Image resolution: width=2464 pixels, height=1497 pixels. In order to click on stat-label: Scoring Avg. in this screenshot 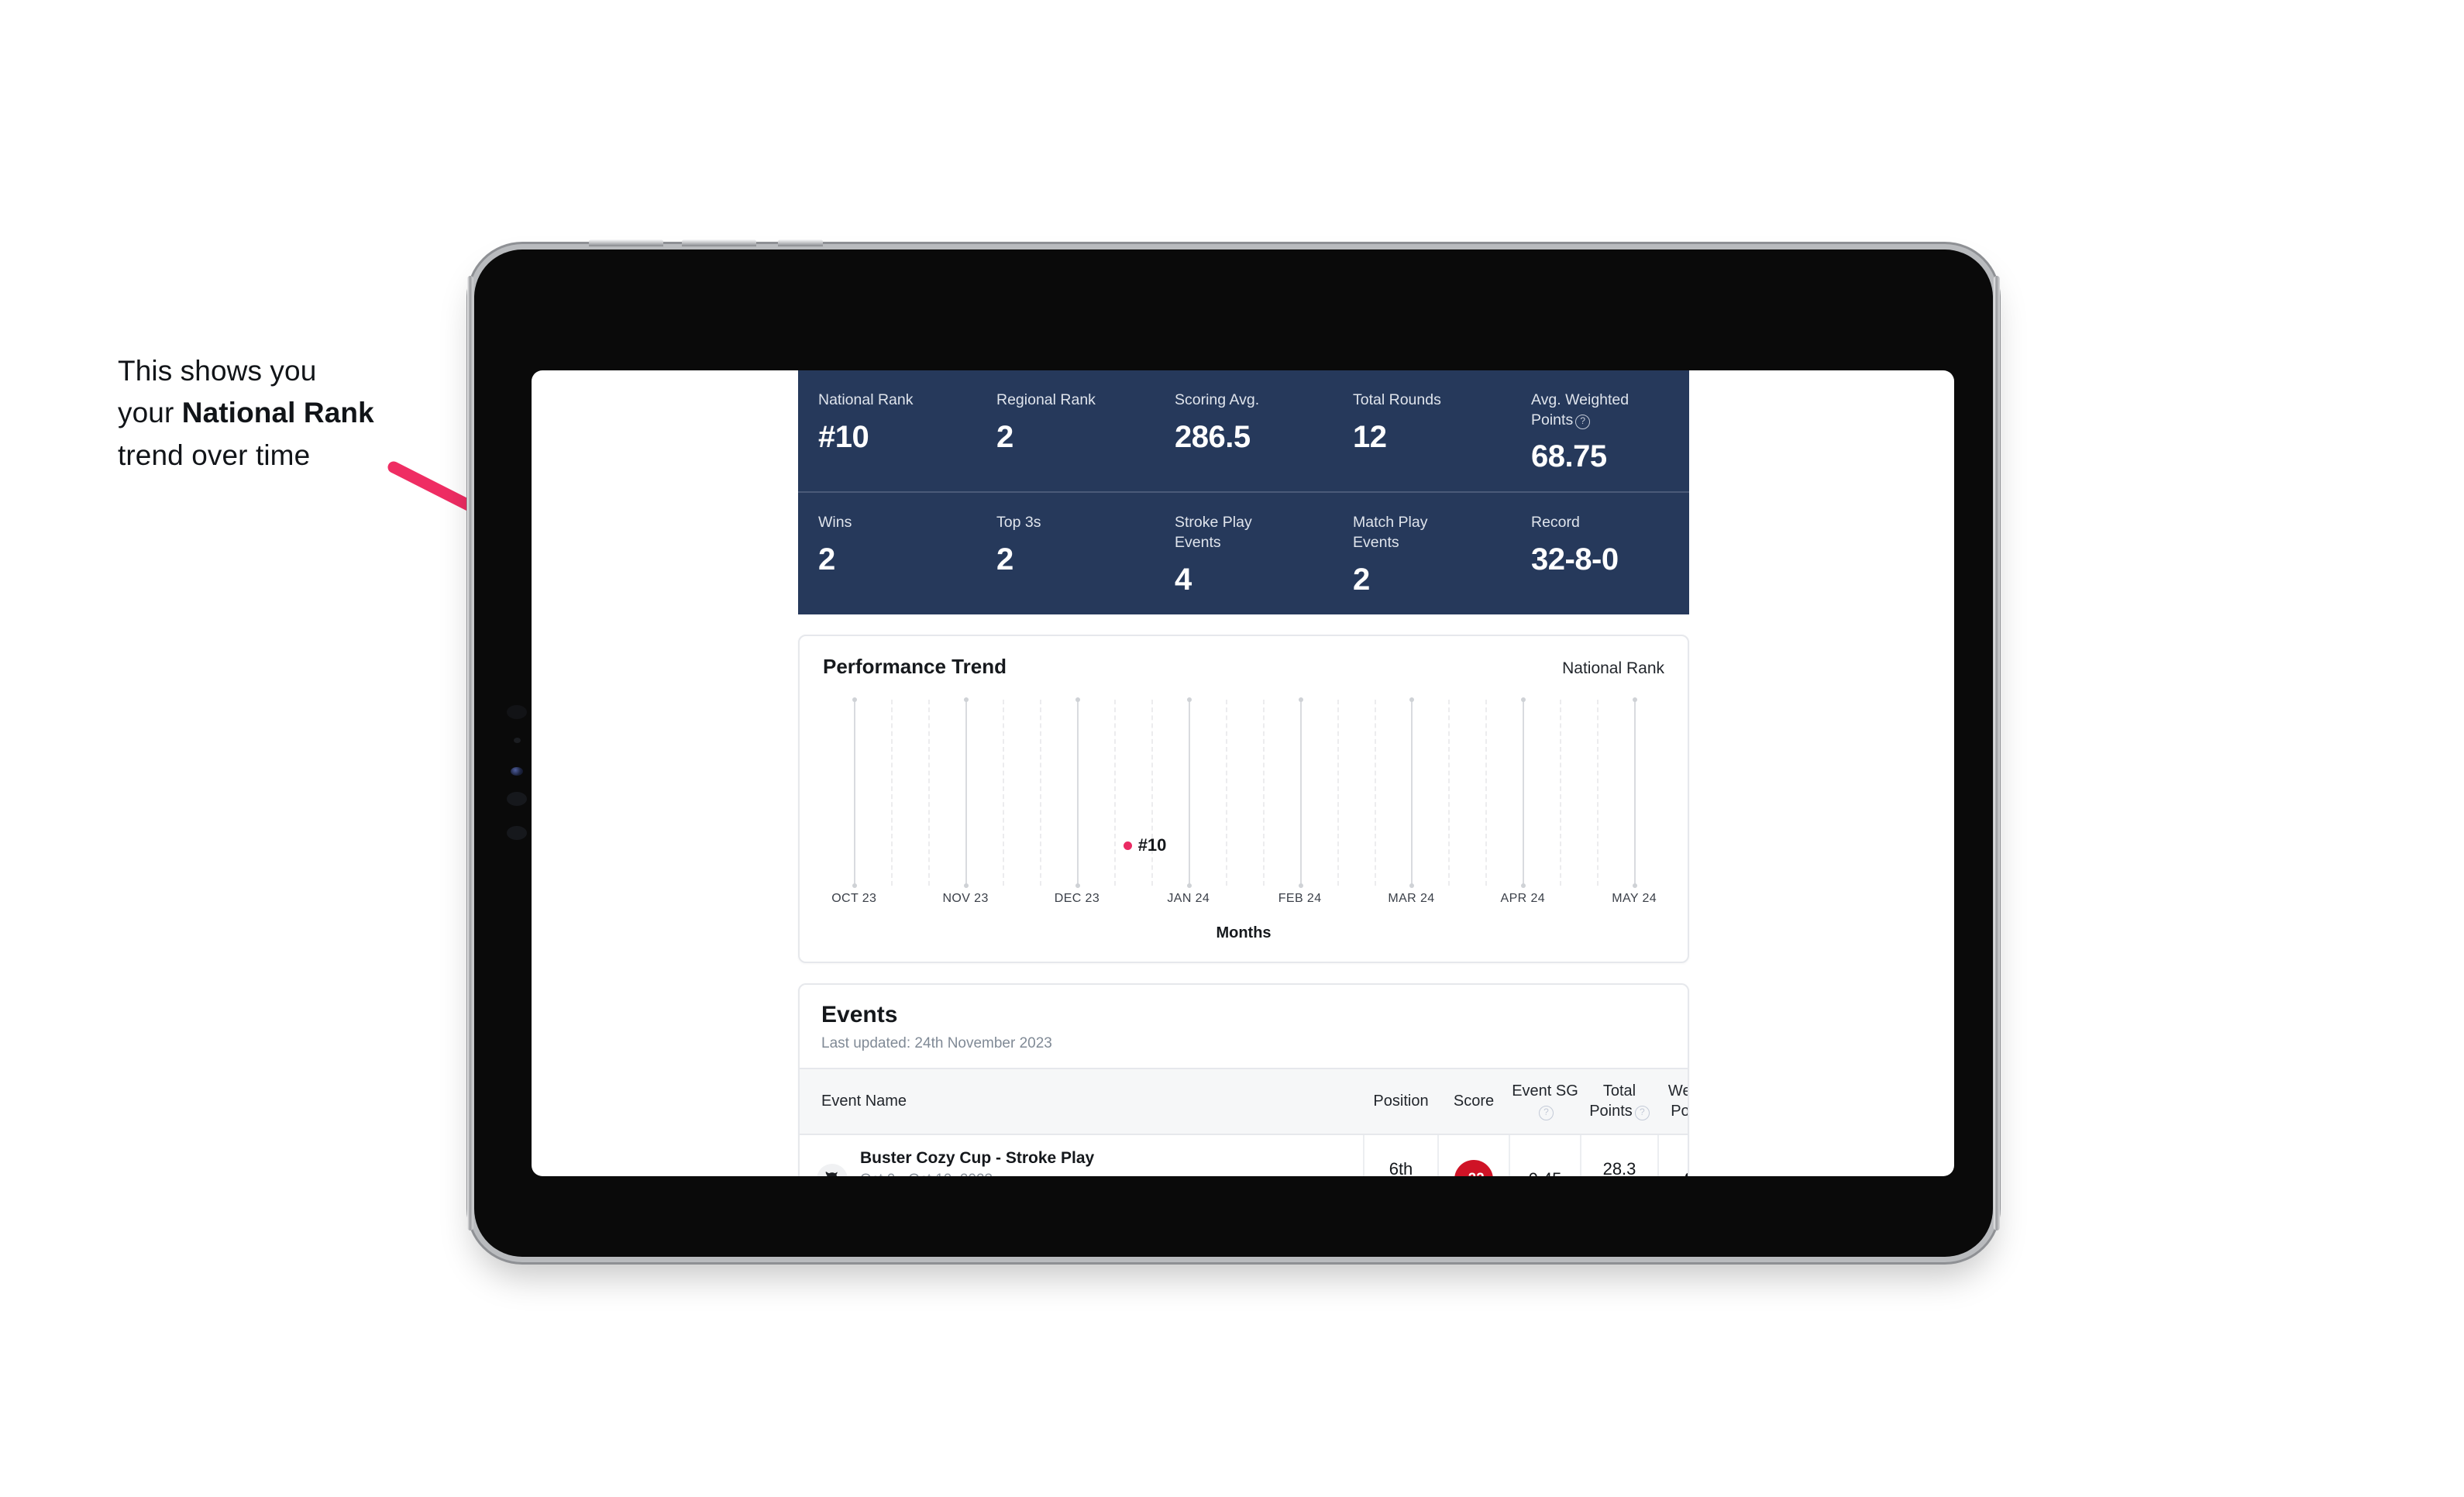, I will do `click(1217, 400)`.